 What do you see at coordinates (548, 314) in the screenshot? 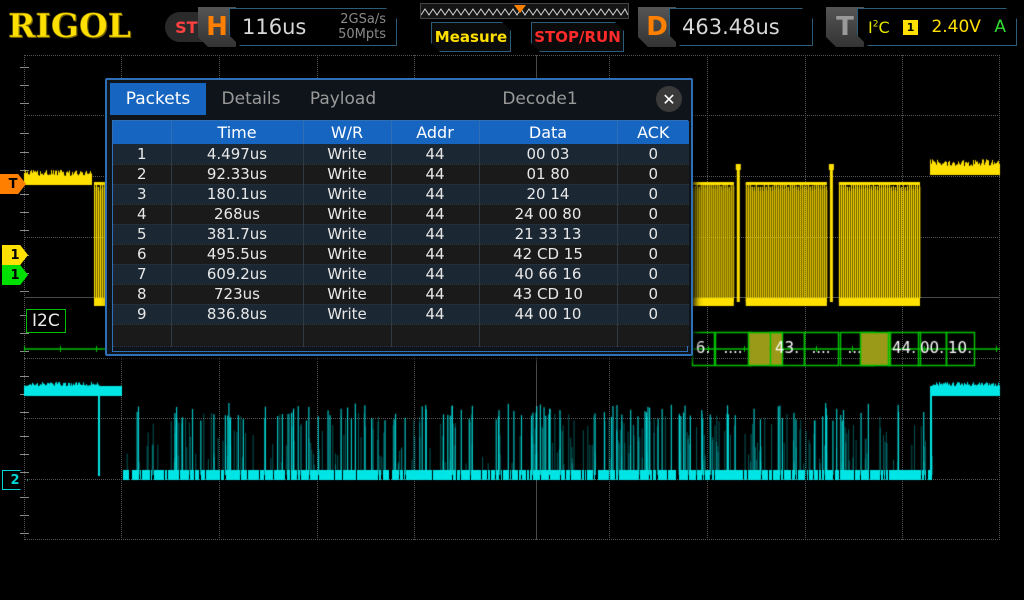
I see `cell-data: 44 00 10` at bounding box center [548, 314].